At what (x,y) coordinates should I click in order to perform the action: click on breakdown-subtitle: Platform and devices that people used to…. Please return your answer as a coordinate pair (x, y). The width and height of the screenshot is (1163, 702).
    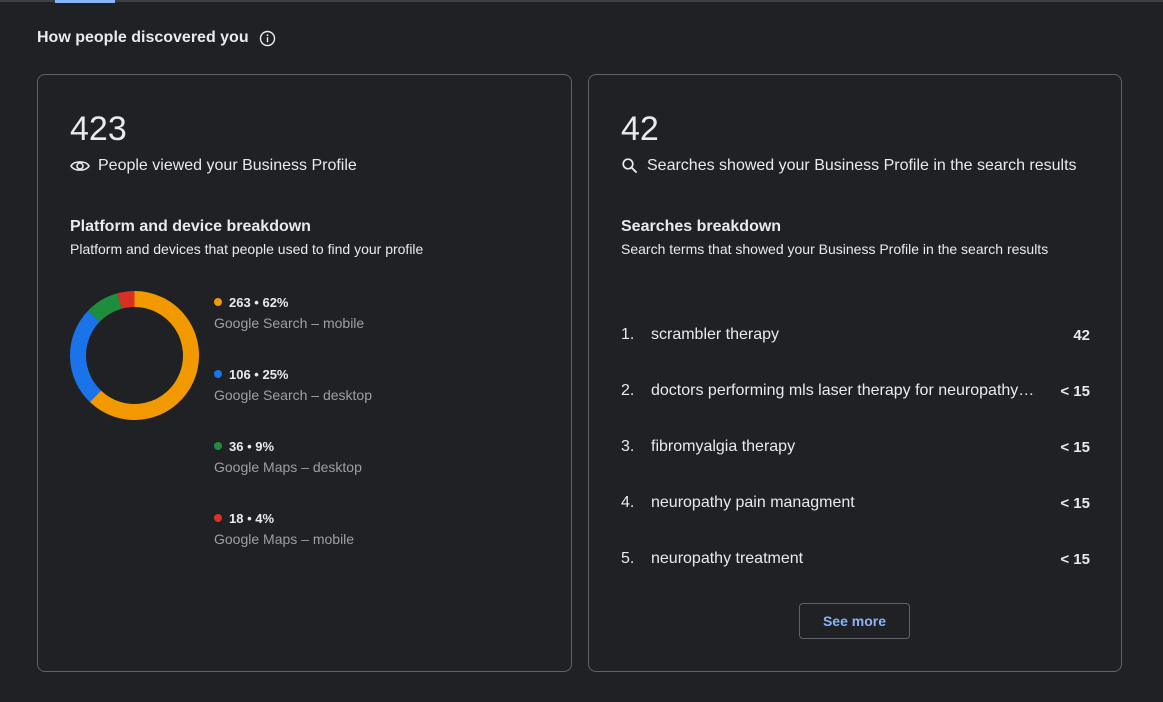
    Looking at the image, I should click on (247, 249).